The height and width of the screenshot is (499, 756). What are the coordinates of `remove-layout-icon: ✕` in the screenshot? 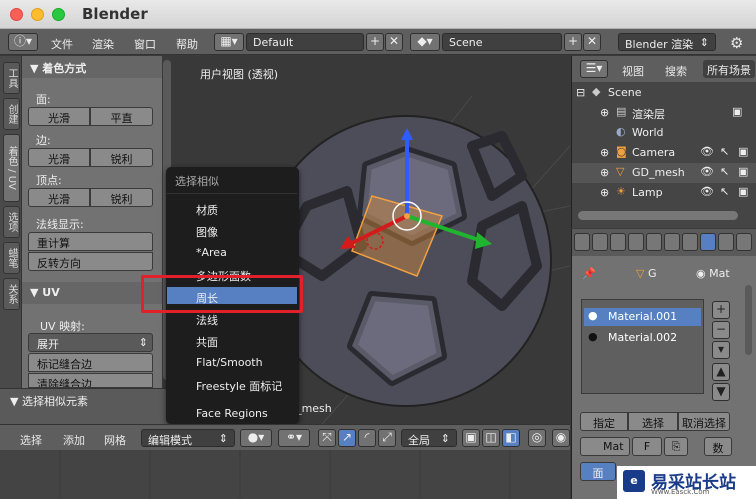 It's located at (394, 42).